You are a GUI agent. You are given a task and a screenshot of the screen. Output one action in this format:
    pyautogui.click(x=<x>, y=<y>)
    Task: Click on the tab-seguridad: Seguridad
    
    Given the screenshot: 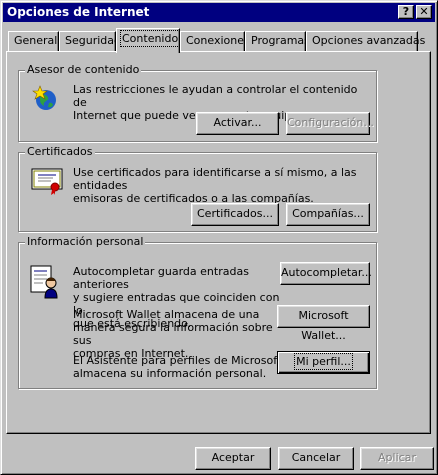 What is the action you would take?
    pyautogui.click(x=90, y=41)
    